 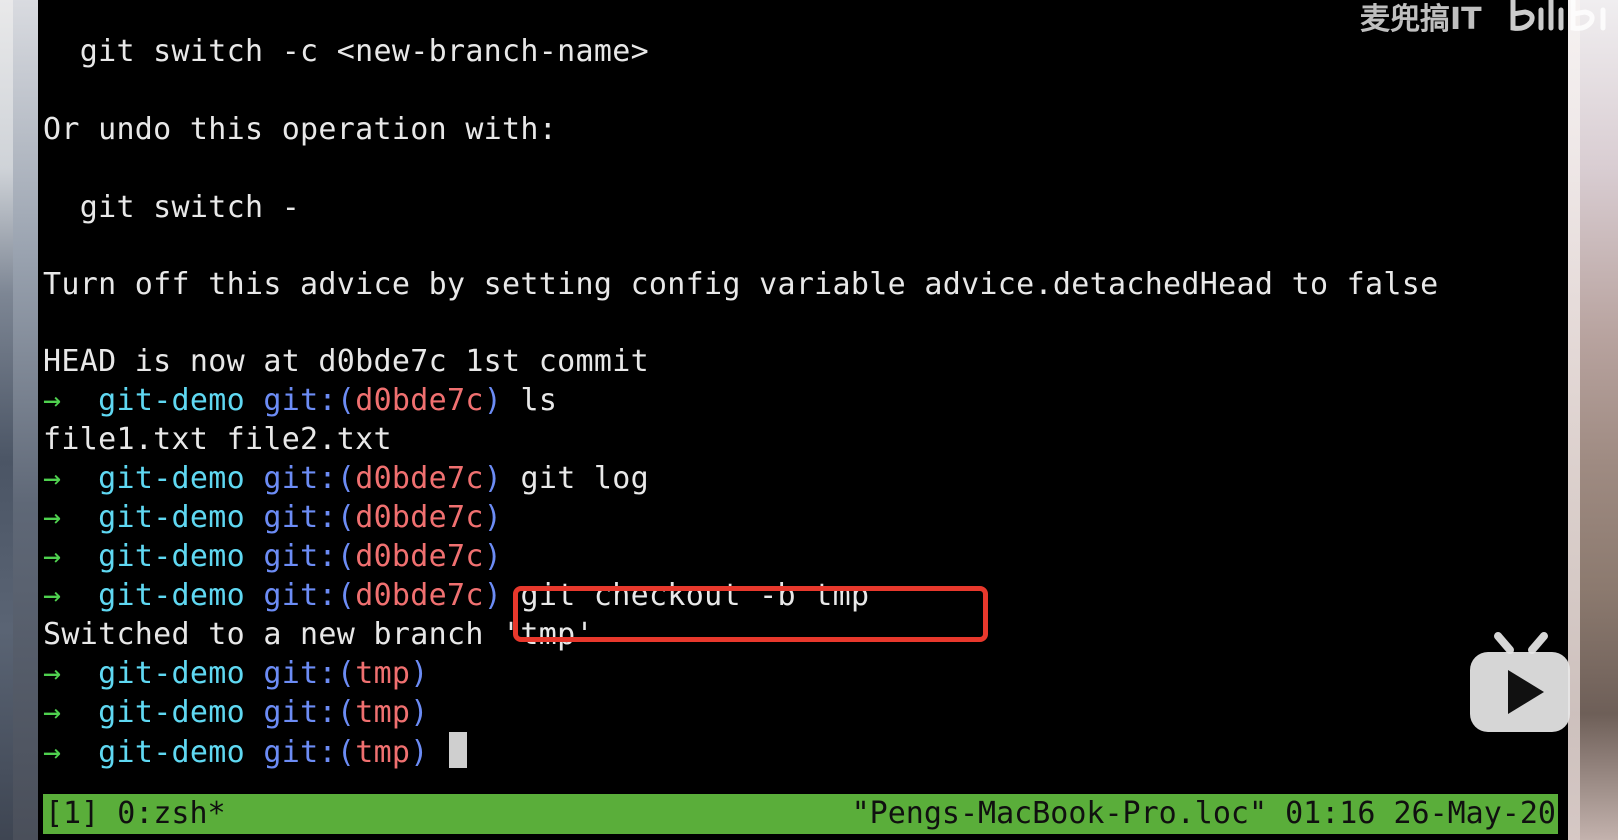 I want to click on prompt-line: → git-demo git:(d0bde7c) ls, so click(x=300, y=401).